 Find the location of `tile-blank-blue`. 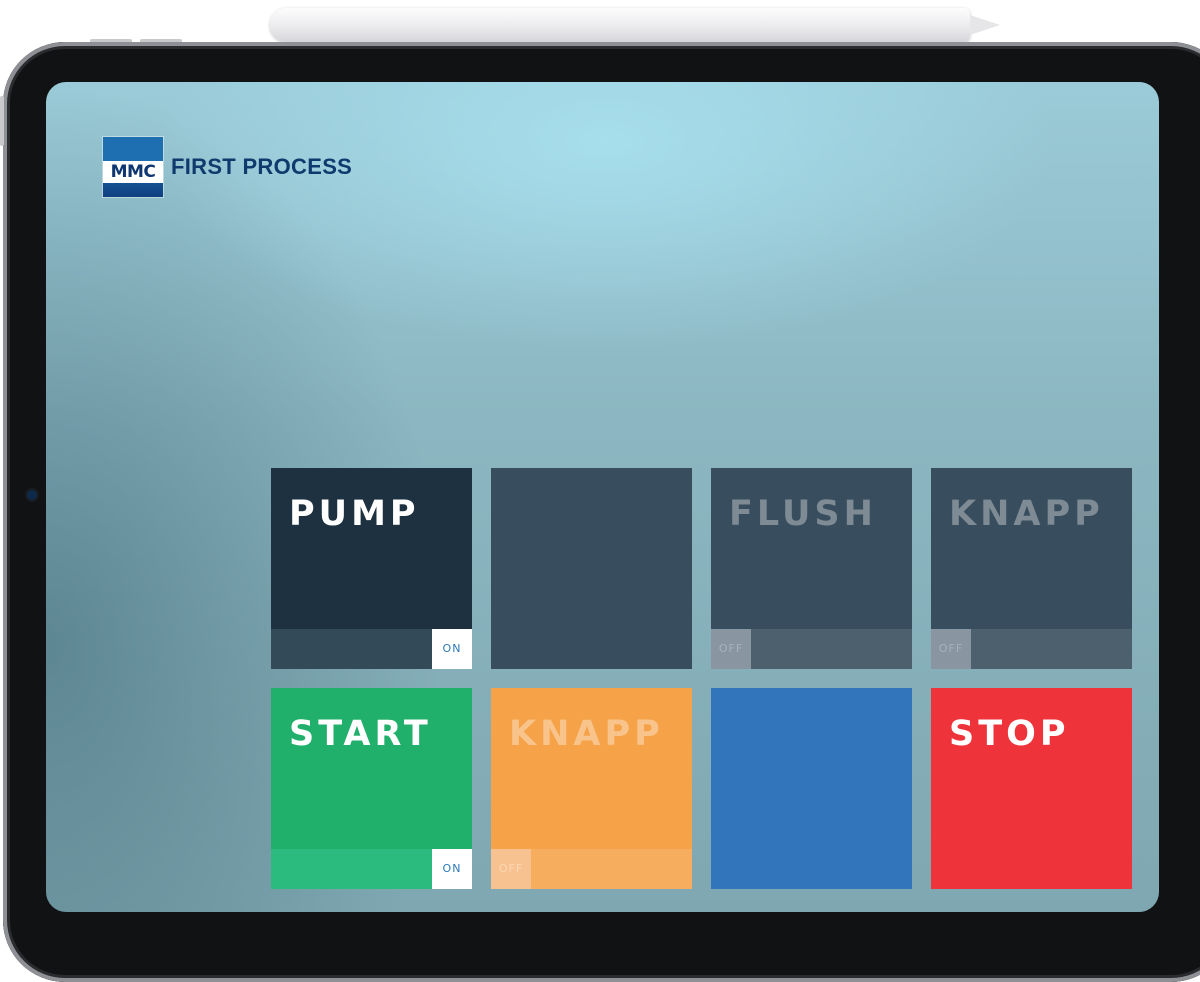

tile-blank-blue is located at coordinates (811, 788).